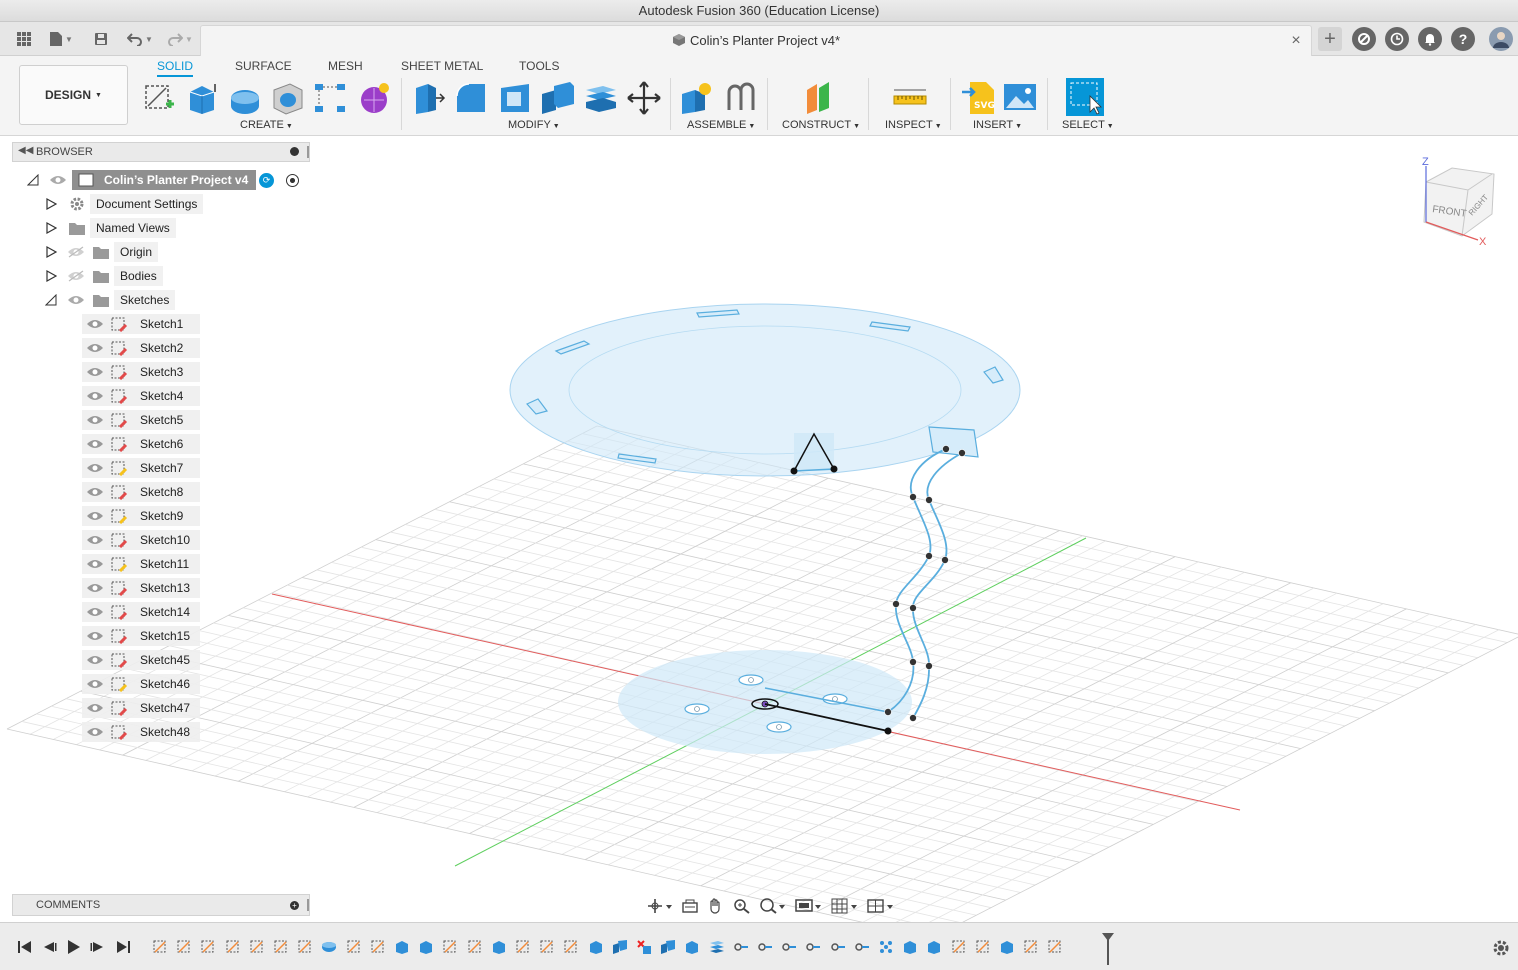 The image size is (1518, 970). Describe the element at coordinates (24, 39) in the screenshot. I see `apps-grid-icon` at that location.